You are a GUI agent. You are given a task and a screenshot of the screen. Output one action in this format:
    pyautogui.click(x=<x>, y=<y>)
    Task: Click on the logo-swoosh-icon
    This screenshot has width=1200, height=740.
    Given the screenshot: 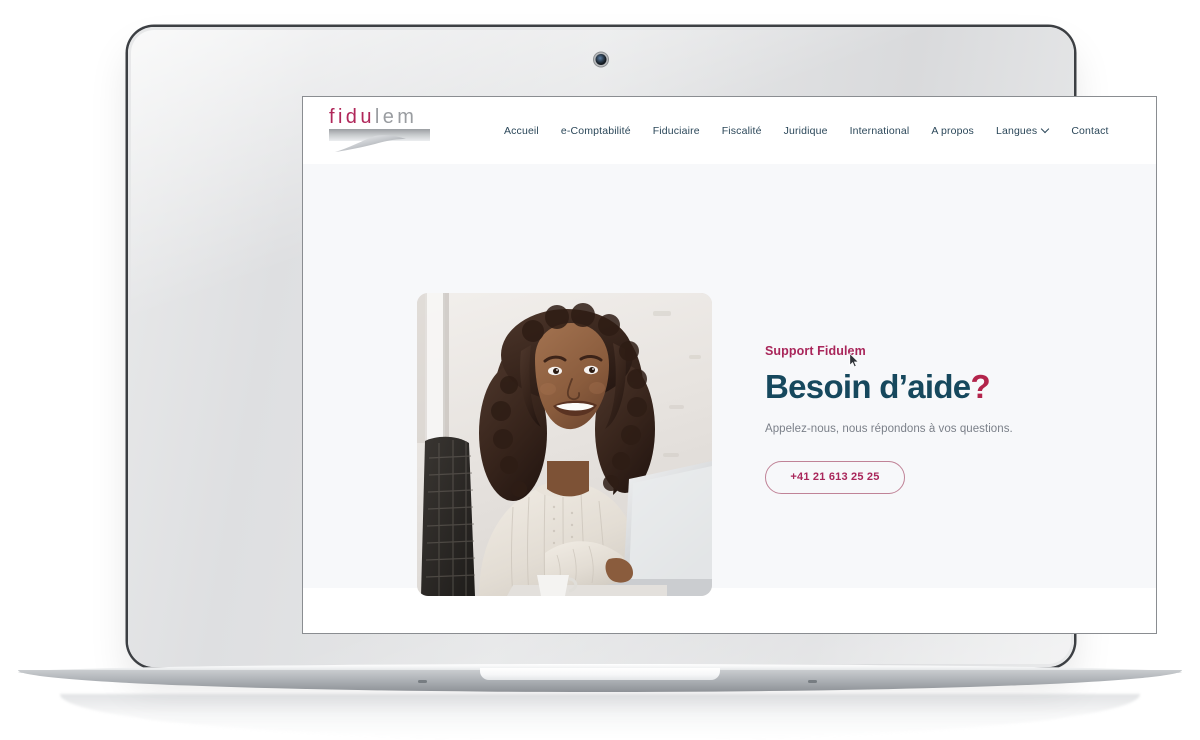 What is the action you would take?
    pyautogui.click(x=370, y=143)
    